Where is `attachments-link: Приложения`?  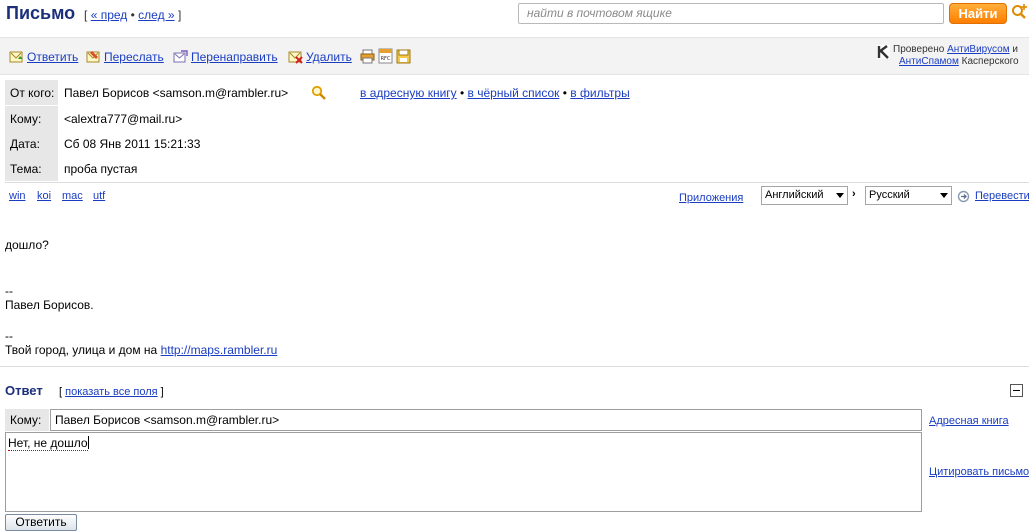 attachments-link: Приложения is located at coordinates (711, 198).